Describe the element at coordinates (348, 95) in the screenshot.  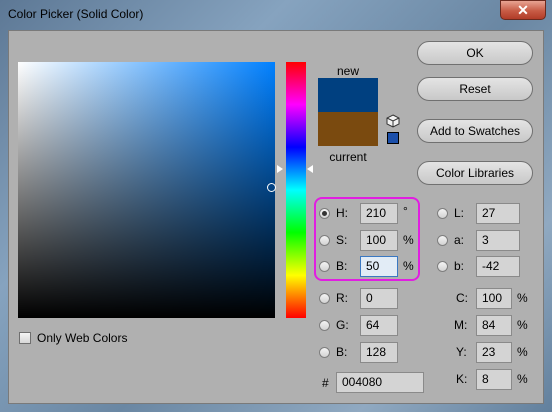
I see `new-color-swatch` at that location.